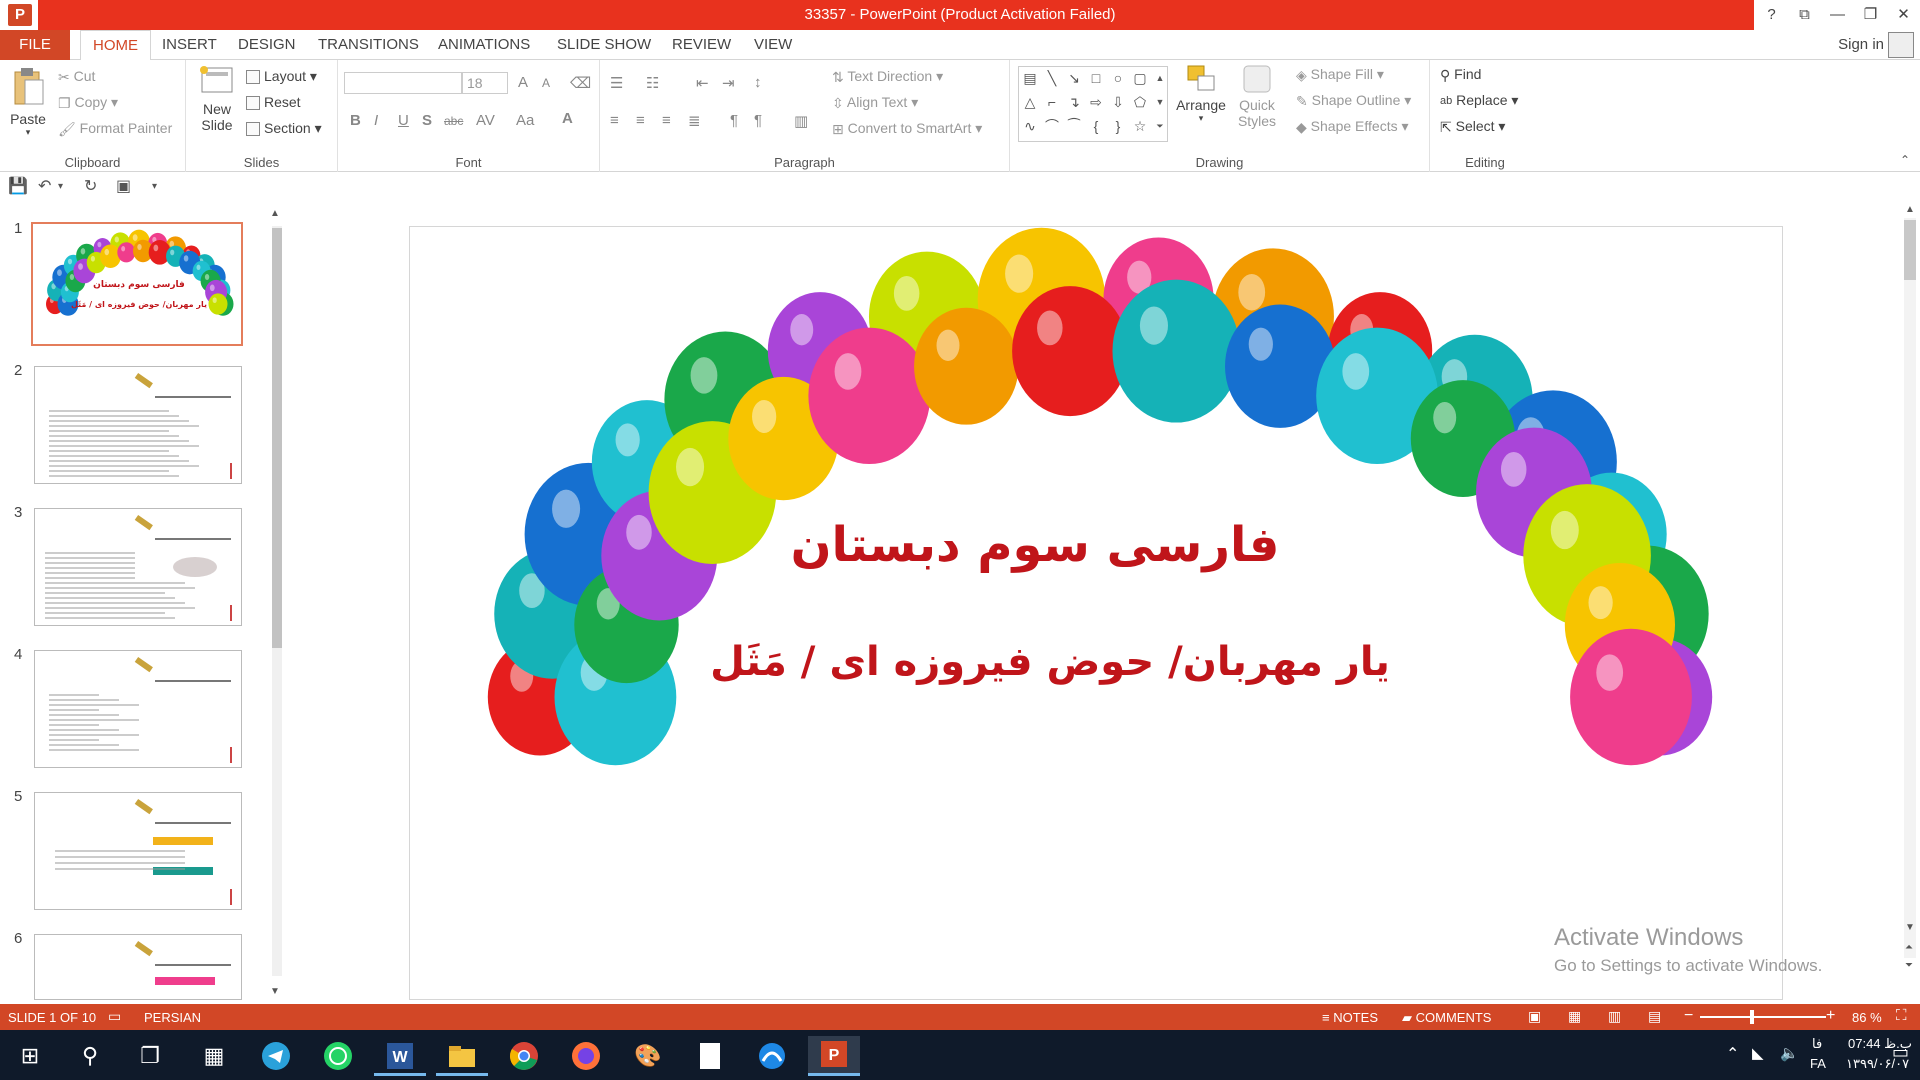 The width and height of the screenshot is (1920, 1080). I want to click on increase-indent-icon: ⇥, so click(728, 83).